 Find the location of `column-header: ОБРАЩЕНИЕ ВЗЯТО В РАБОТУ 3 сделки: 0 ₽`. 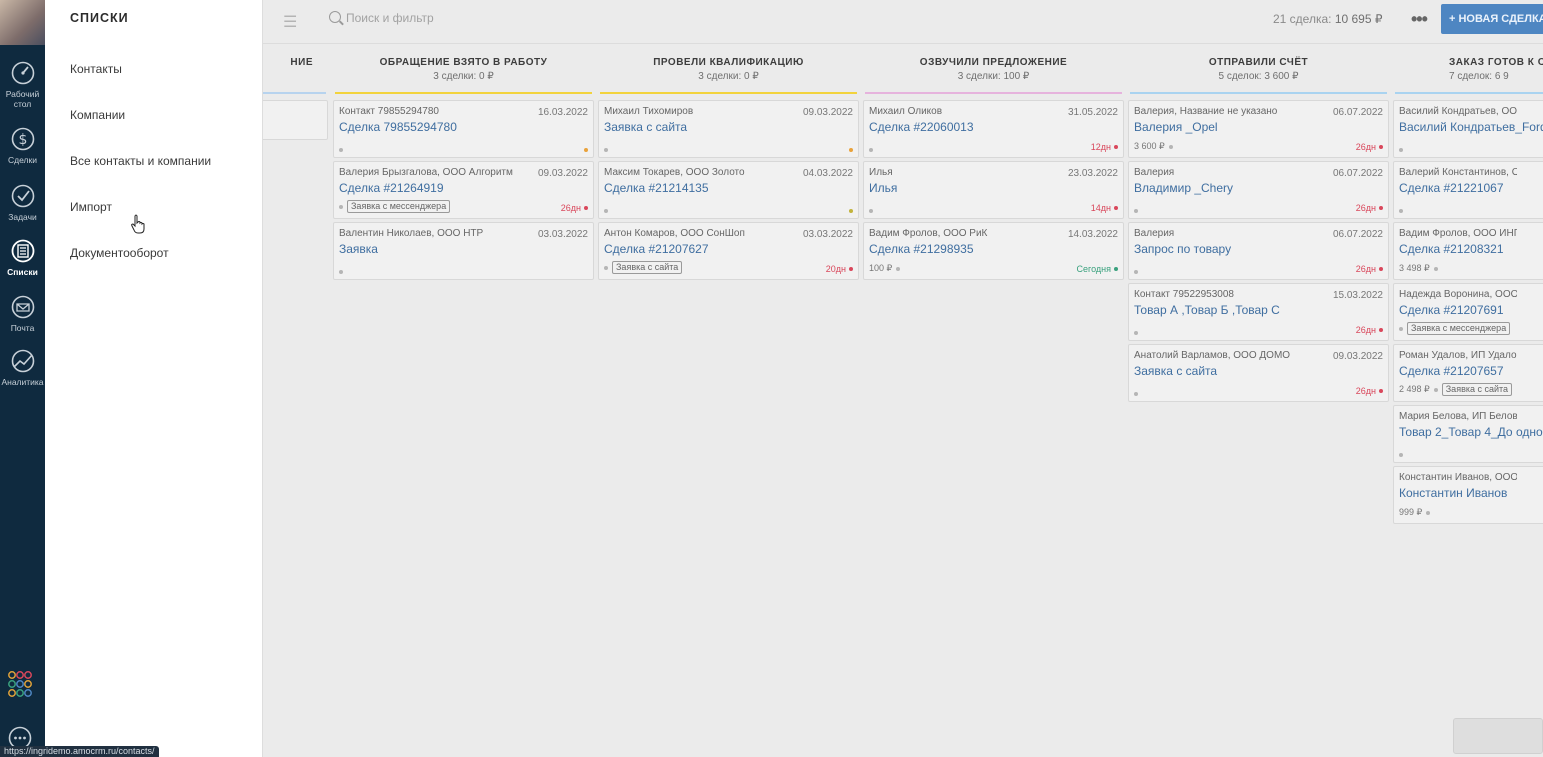

column-header: ОБРАЩЕНИЕ ВЗЯТО В РАБОТУ 3 сделки: 0 ₽ is located at coordinates (463, 68).